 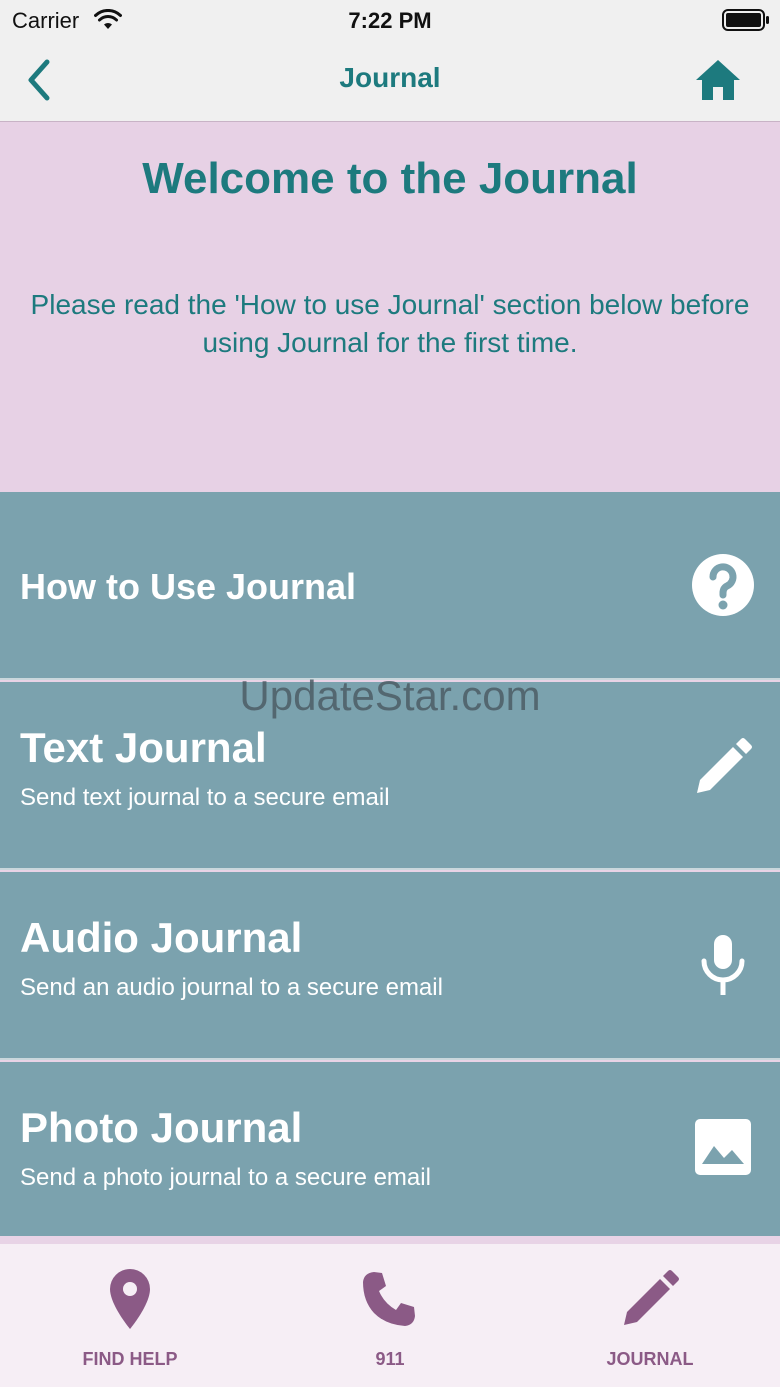 I want to click on menu-item-subtitle: Send text journal to a secure email, so click(x=205, y=797).